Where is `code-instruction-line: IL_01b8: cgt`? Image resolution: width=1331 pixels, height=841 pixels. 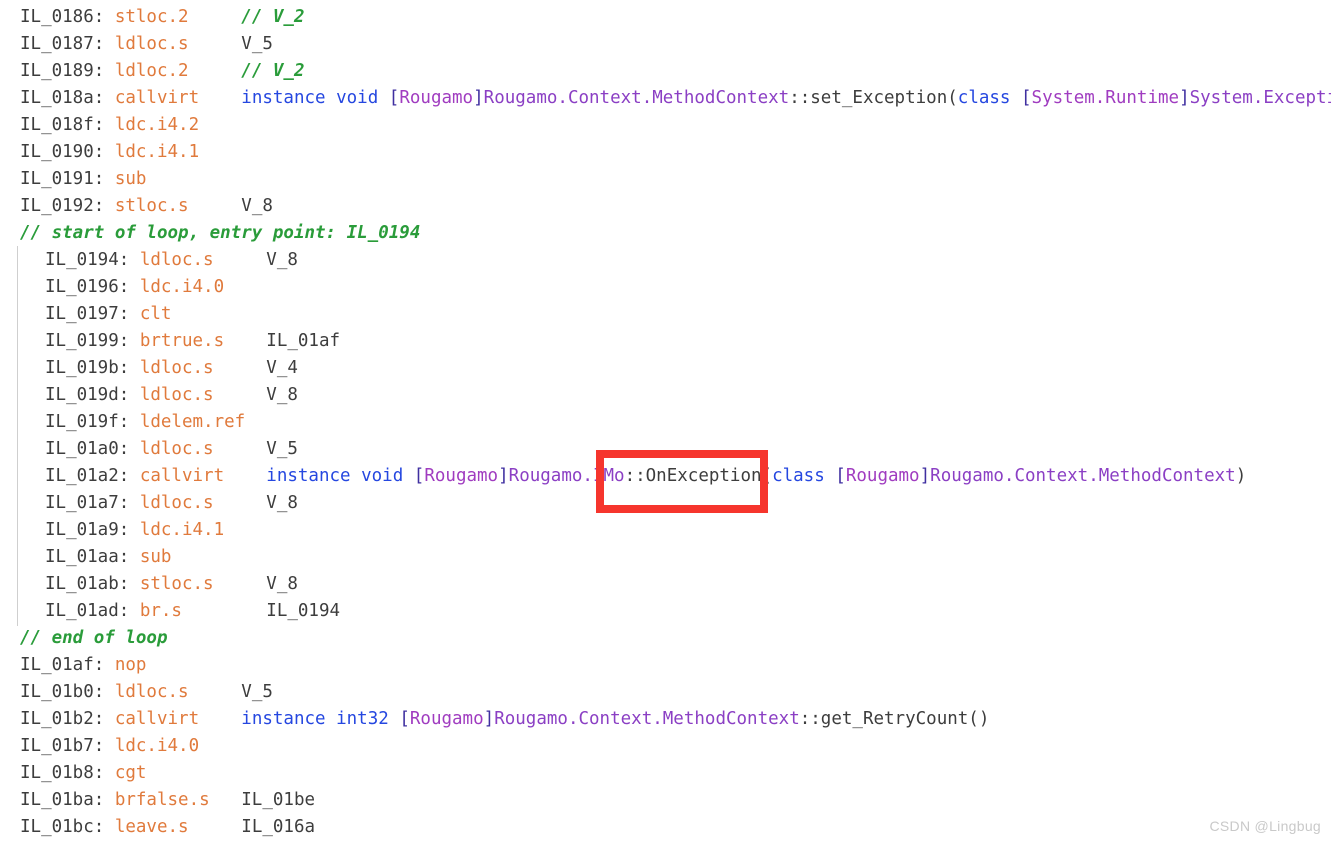
code-instruction-line: IL_01b8: cgt is located at coordinates (665, 773).